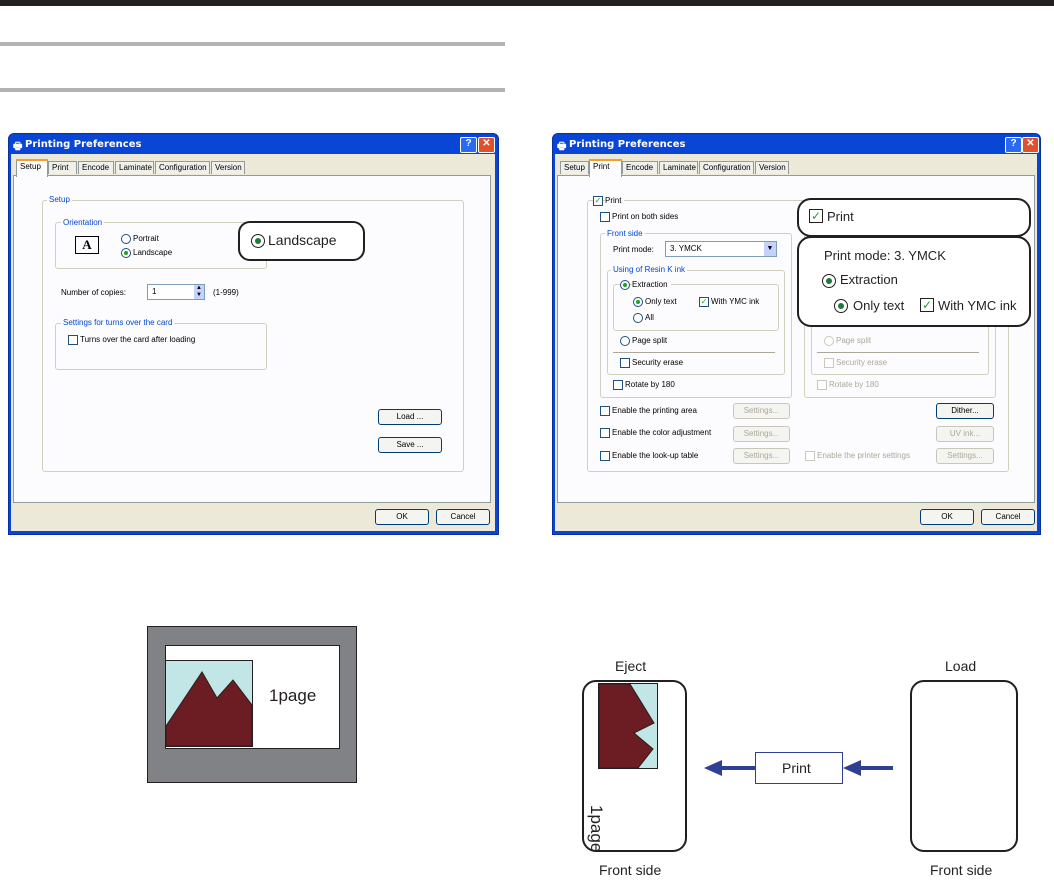  I want to click on print-checkbox: ✓, so click(598, 201).